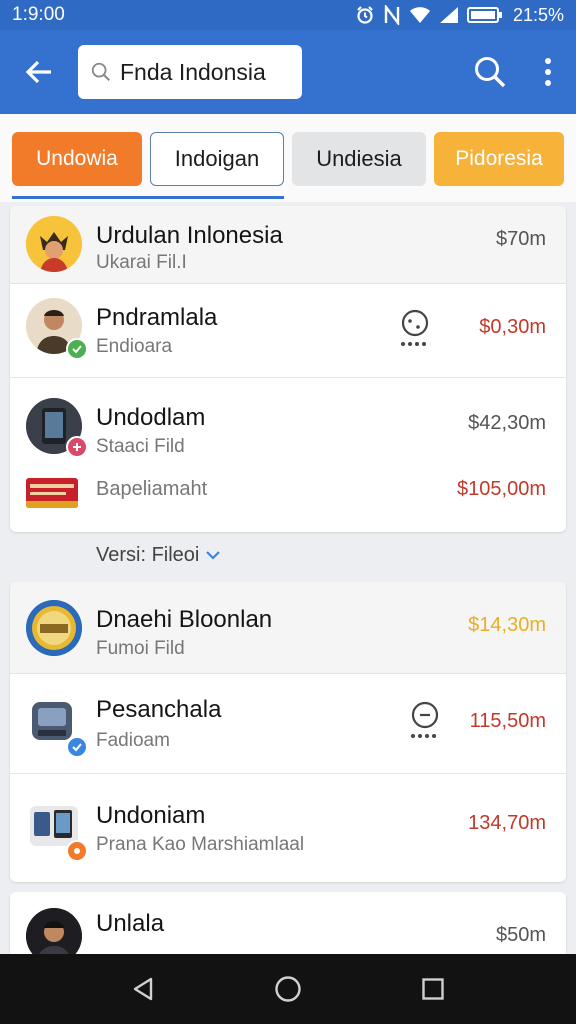  What do you see at coordinates (52, 493) in the screenshot?
I see `product-thumbnail` at bounding box center [52, 493].